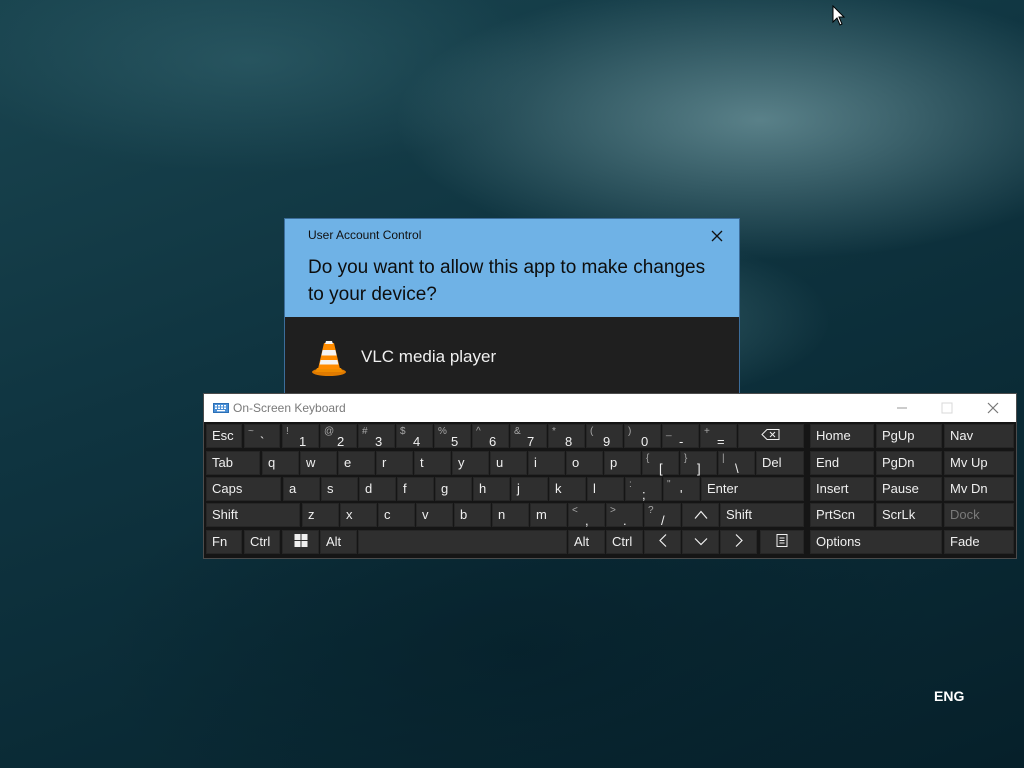  I want to click on key-9: (9, so click(604, 436).